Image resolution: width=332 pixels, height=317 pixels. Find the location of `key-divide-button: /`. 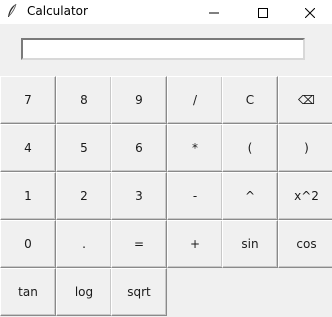

key-divide-button: / is located at coordinates (195, 100).